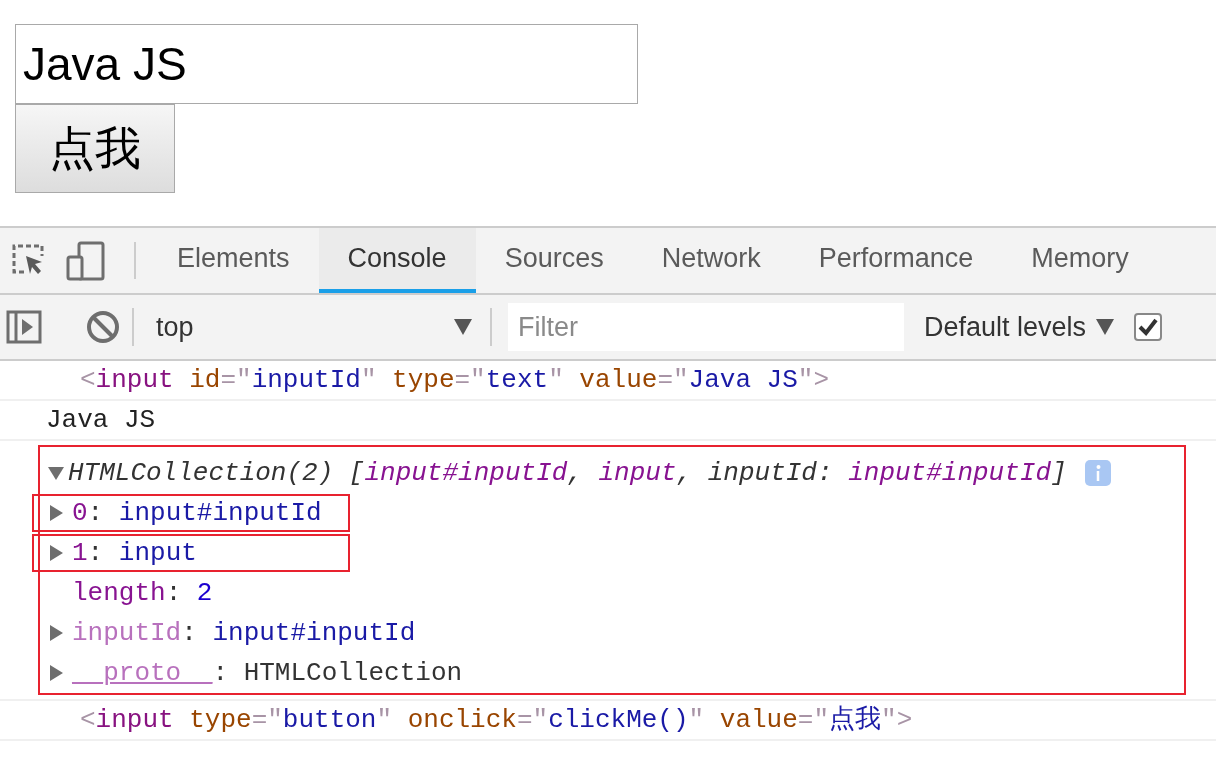 The width and height of the screenshot is (1216, 776). I want to click on property-text: inputId: input#inputId, so click(244, 633).